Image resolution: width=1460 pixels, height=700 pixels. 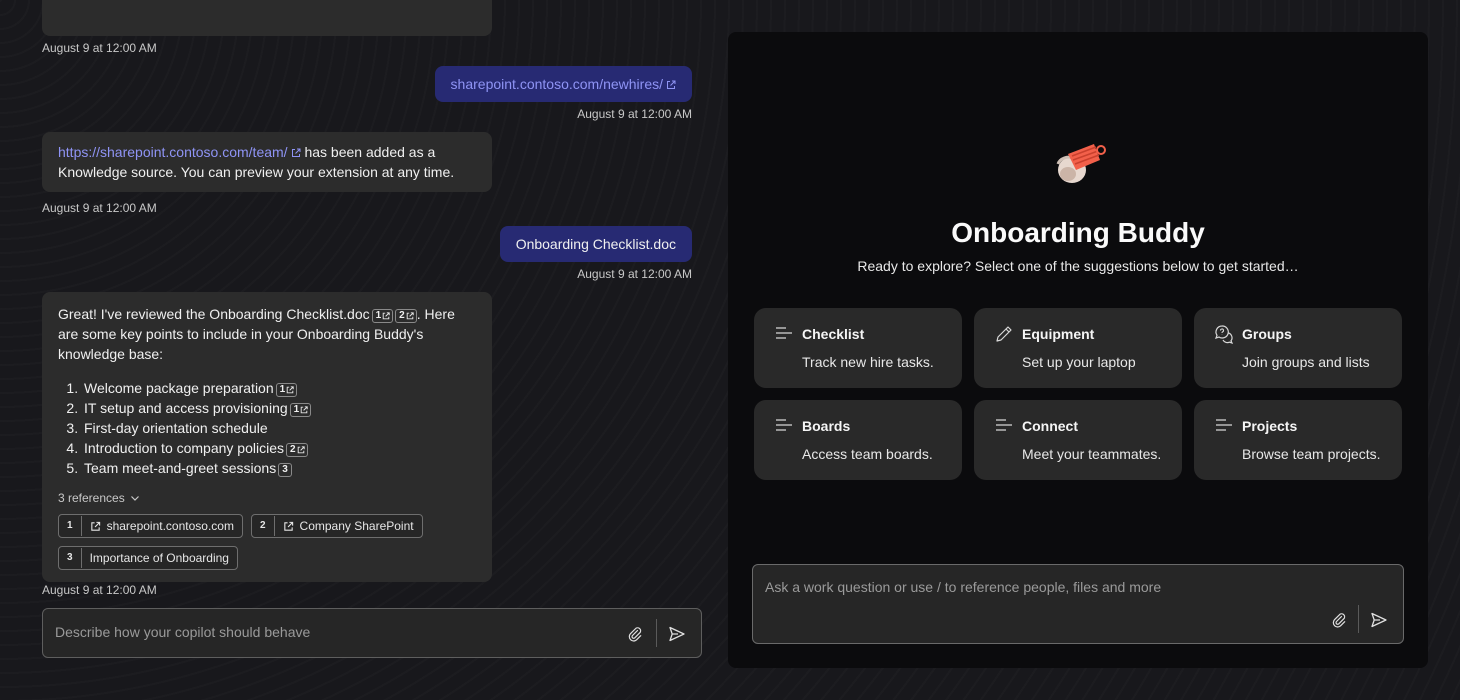 What do you see at coordinates (179, 152) in the screenshot?
I see `team-link: https://sharepoint.contoso.com/team/` at bounding box center [179, 152].